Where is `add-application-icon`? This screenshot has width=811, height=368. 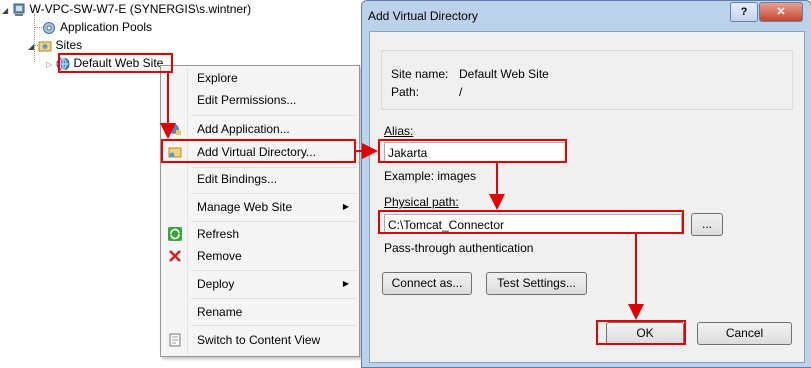
add-application-icon is located at coordinates (175, 129).